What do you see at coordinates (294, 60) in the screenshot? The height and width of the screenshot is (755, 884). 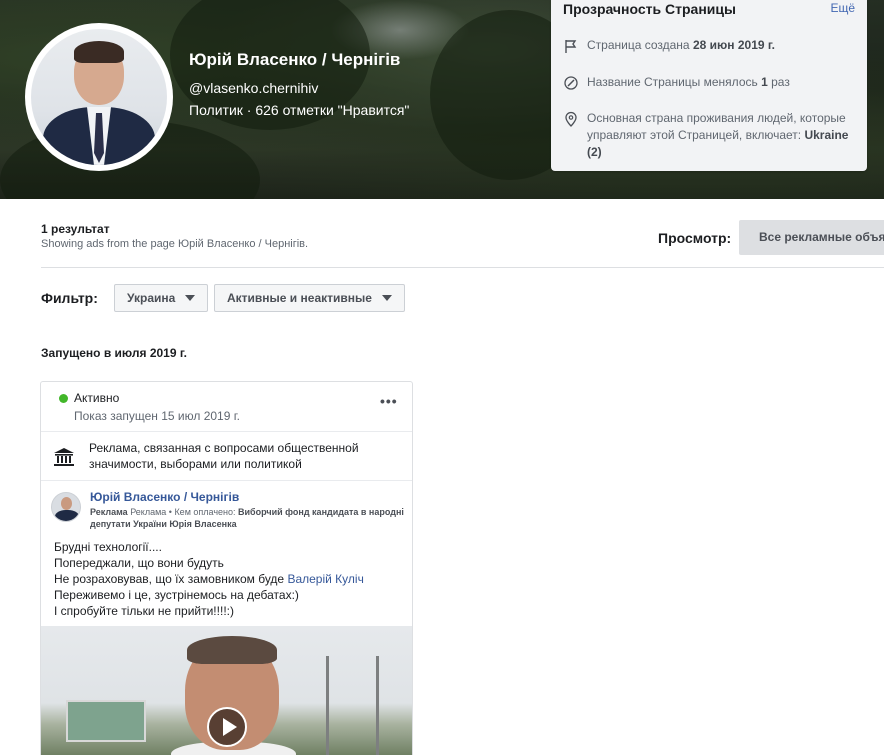 I see `page-title: Юрій Власенко / Чернігів` at bounding box center [294, 60].